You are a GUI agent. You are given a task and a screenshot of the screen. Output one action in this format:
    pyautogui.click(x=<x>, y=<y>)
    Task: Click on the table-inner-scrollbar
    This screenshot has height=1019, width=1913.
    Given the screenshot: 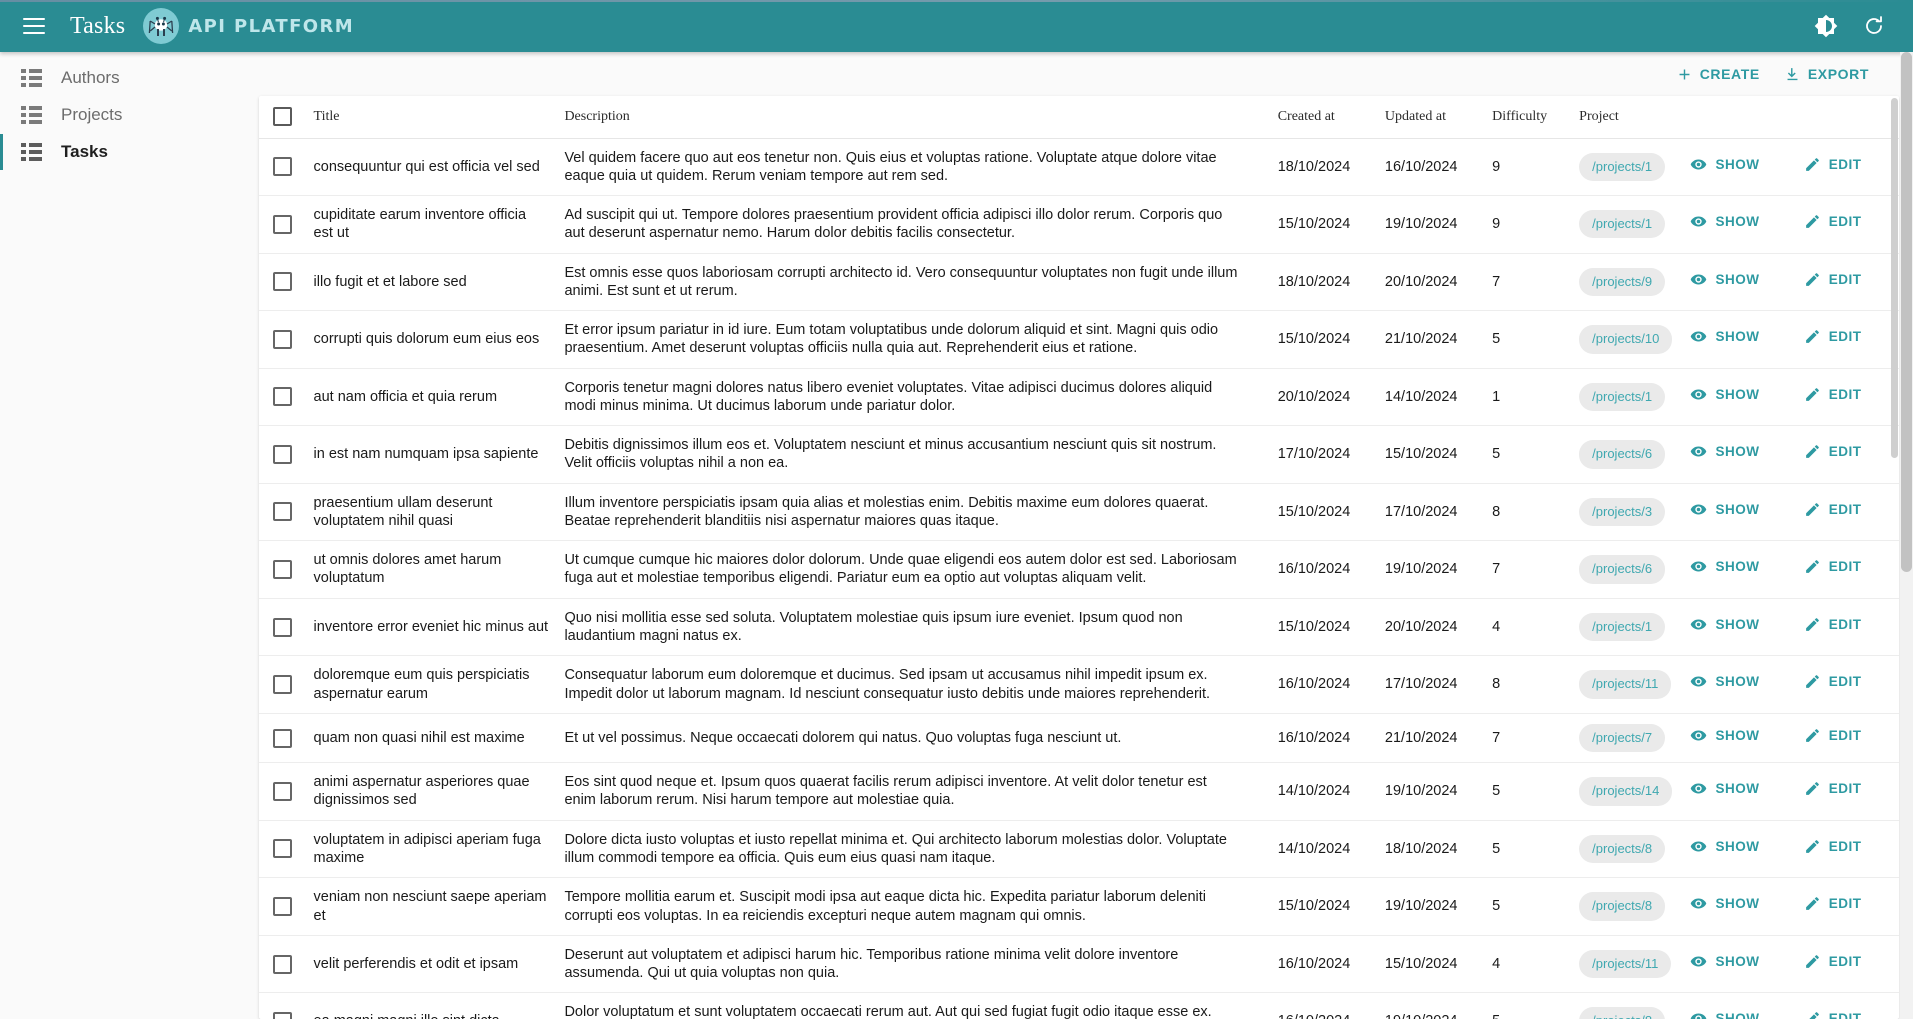 What is the action you would take?
    pyautogui.click(x=1894, y=557)
    